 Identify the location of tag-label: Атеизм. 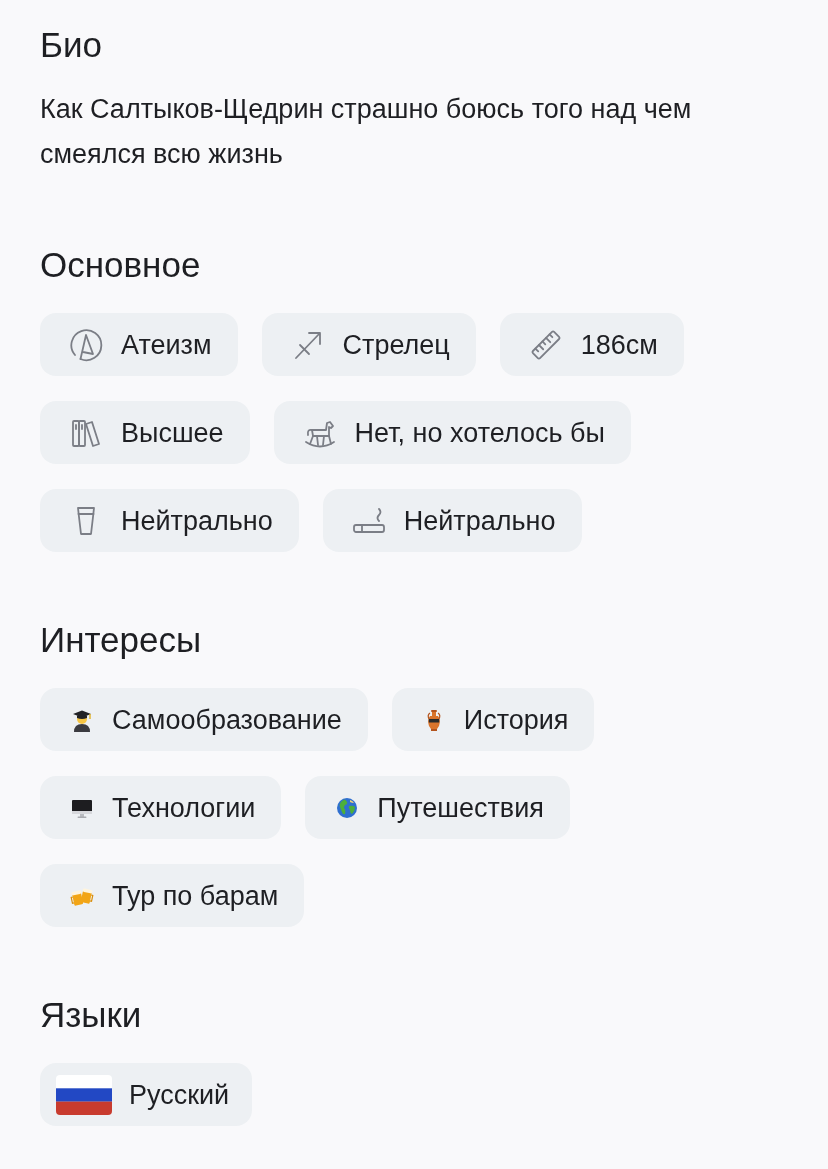
(166, 344).